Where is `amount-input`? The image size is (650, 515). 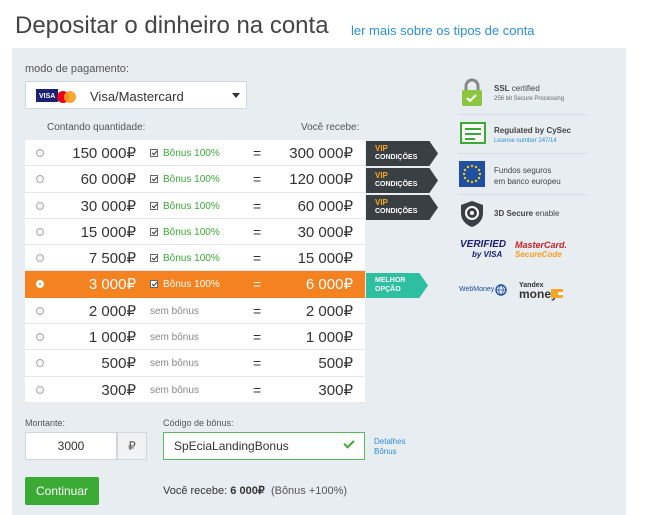
amount-input is located at coordinates (71, 446).